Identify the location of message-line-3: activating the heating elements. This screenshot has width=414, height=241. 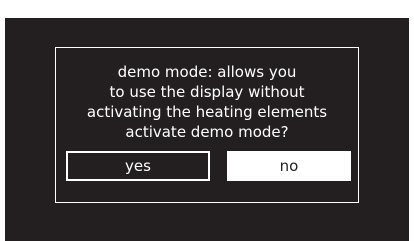
(207, 112).